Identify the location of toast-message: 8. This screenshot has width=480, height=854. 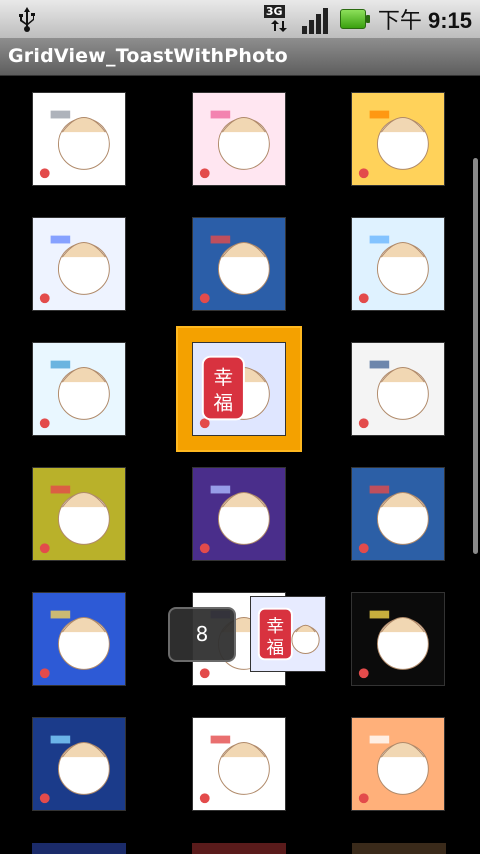
(202, 634).